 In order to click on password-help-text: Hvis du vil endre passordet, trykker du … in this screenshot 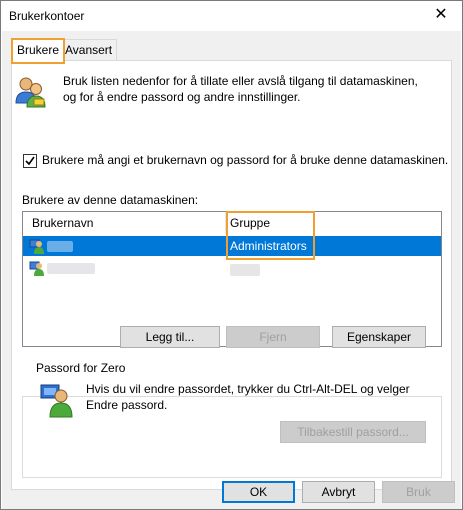, I will do `click(256, 397)`.